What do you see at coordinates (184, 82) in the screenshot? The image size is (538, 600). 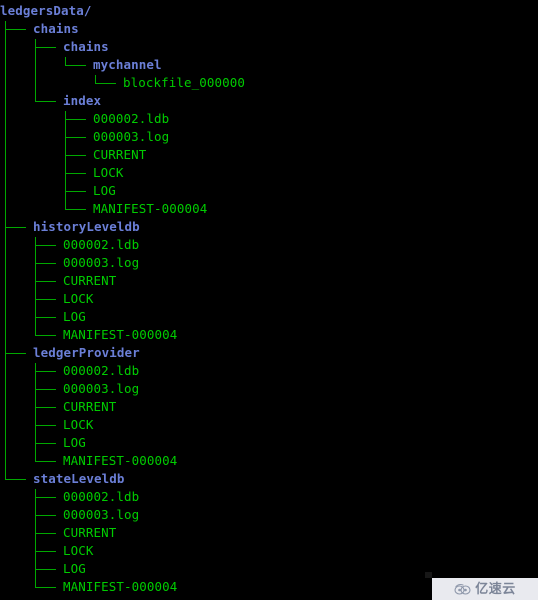 I see `tree-file-label: blockfile_000000` at bounding box center [184, 82].